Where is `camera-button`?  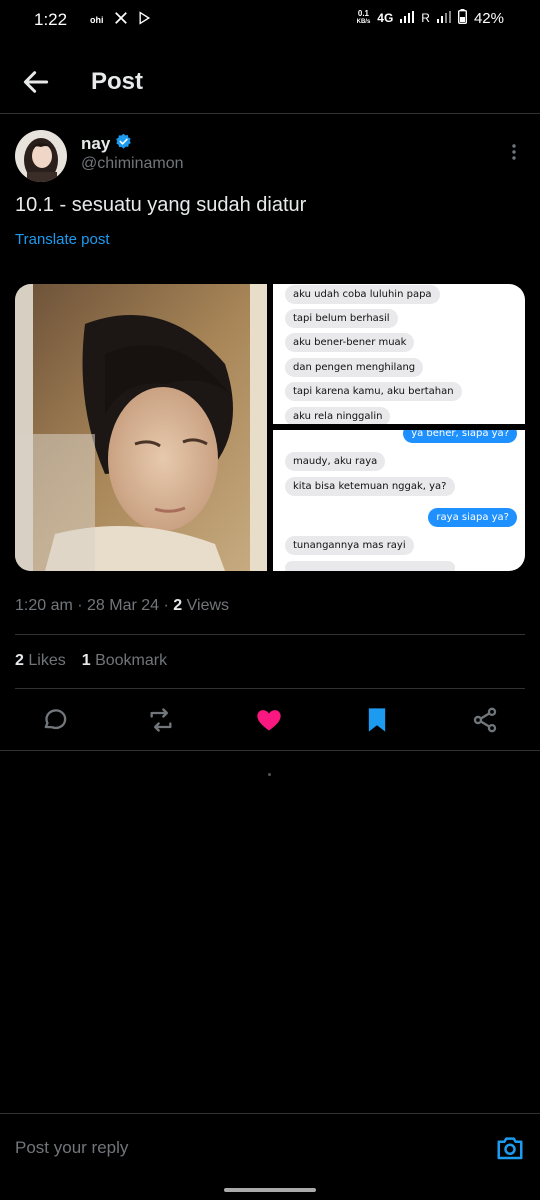 camera-button is located at coordinates (510, 1148).